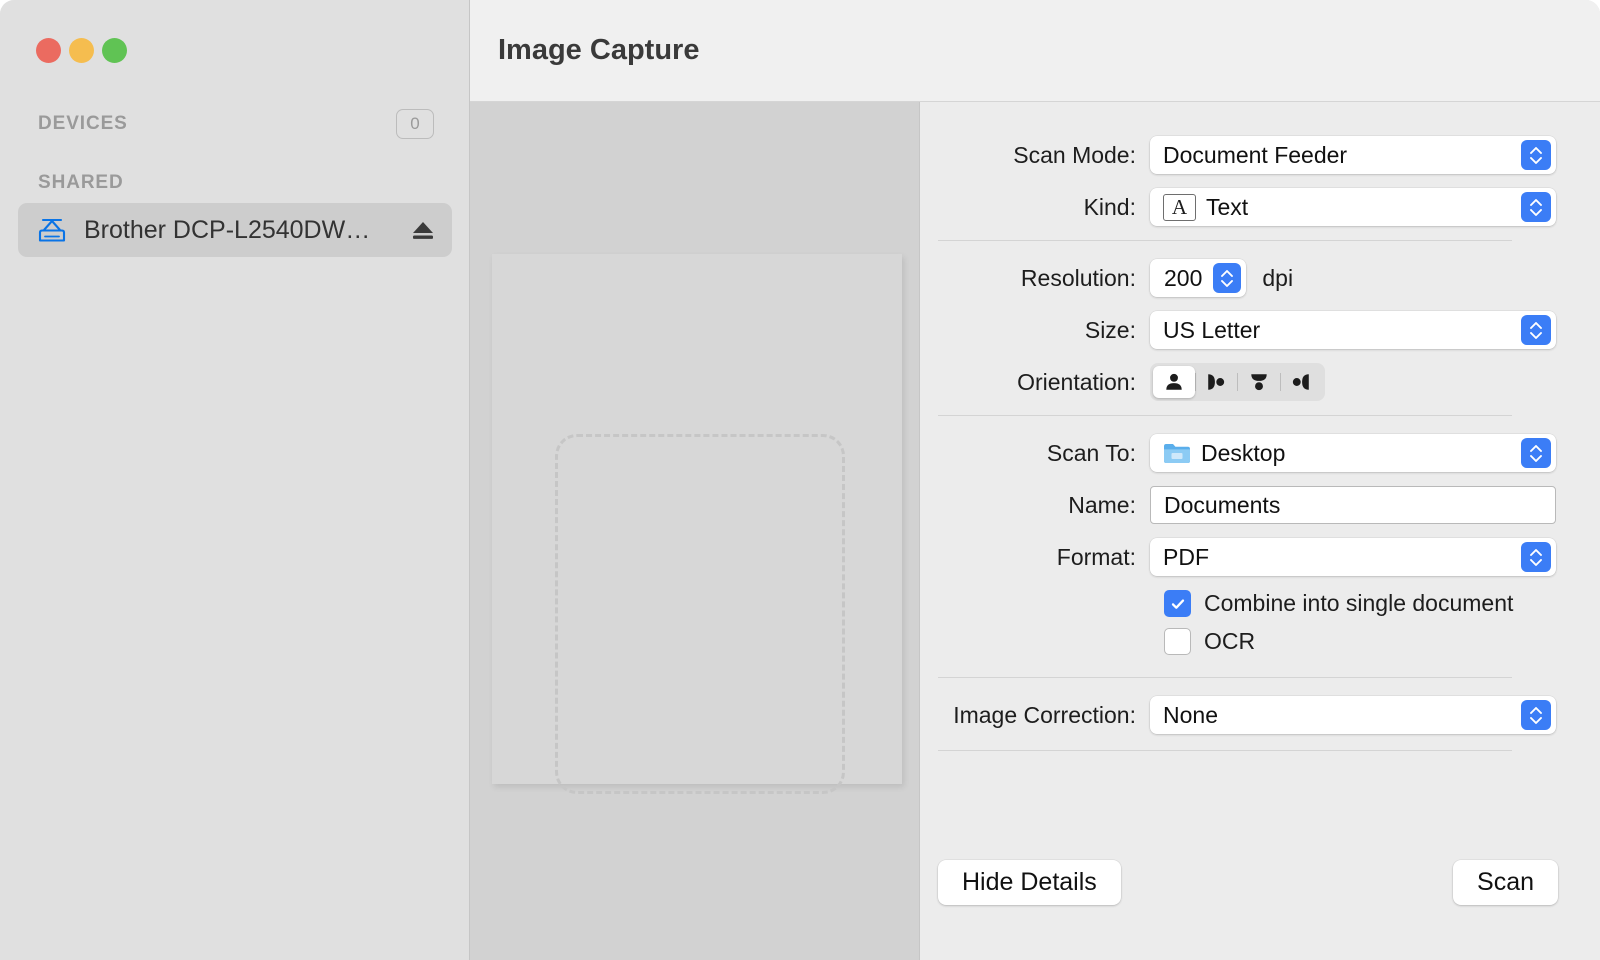 The height and width of the screenshot is (960, 1600). I want to click on row-resolution: Resolution: 200 dpi, so click(1238, 278).